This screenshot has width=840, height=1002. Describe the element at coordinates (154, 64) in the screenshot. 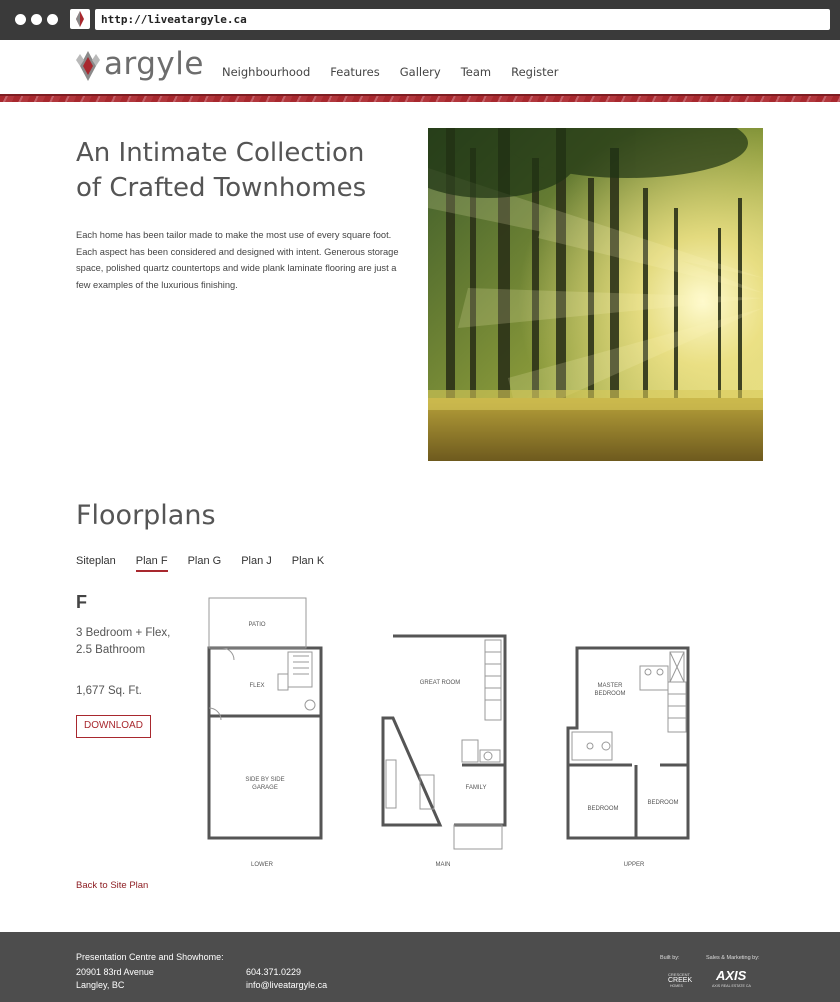

I see `logo-text: argyle` at that location.